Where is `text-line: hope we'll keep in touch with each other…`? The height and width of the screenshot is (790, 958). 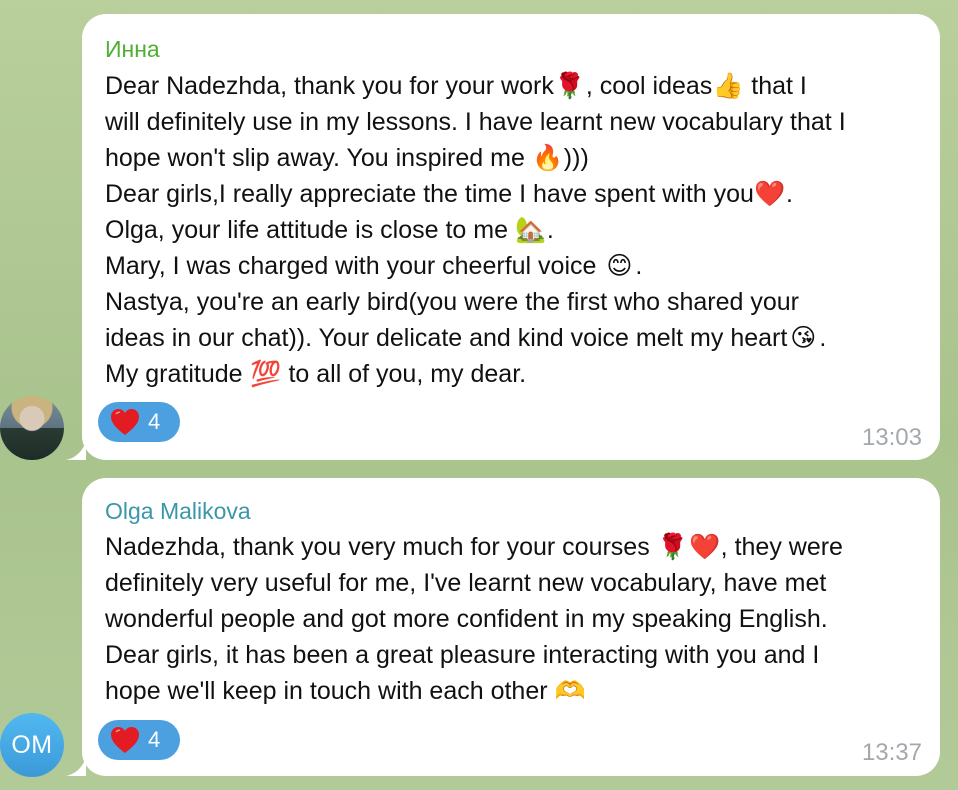 text-line: hope we'll keep in touch with each other… is located at coordinates (512, 691).